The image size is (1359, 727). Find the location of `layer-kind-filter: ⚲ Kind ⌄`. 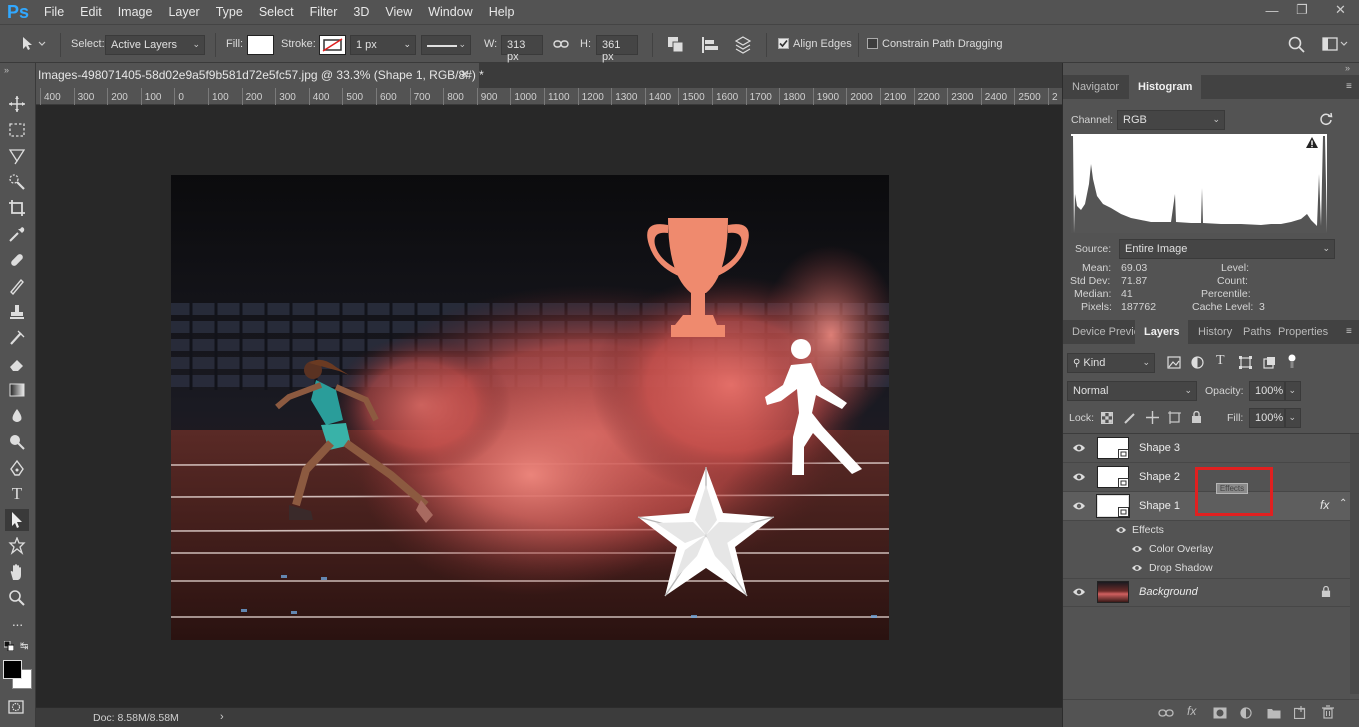

layer-kind-filter: ⚲ Kind ⌄ is located at coordinates (1111, 363).